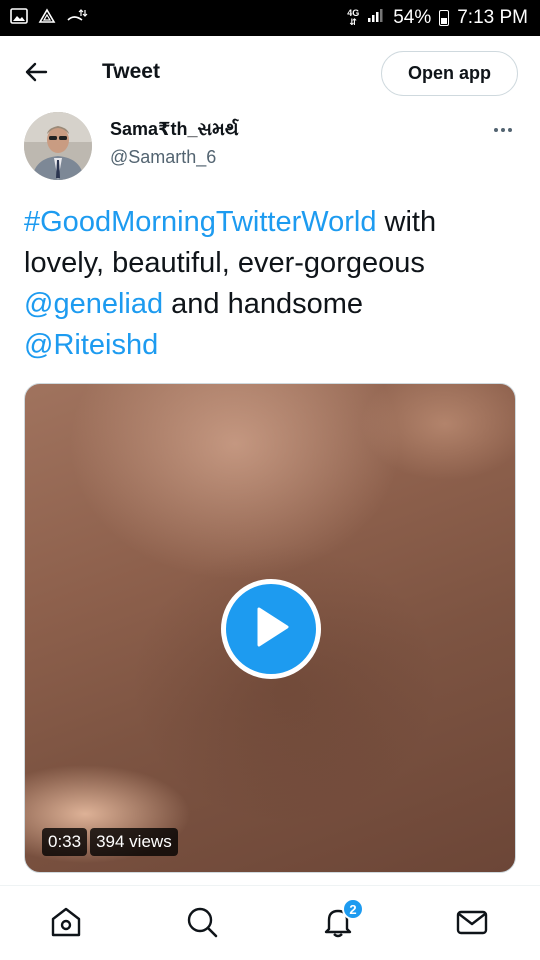 This screenshot has height=960, width=540. I want to click on gallery-icon, so click(19, 18).